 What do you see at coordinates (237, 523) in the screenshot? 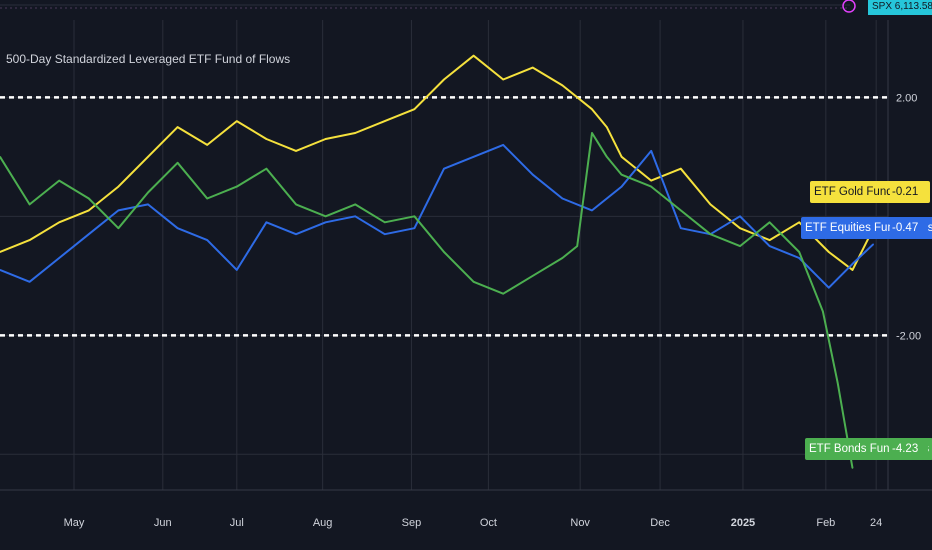
I see `x-tick-label: Jul` at bounding box center [237, 523].